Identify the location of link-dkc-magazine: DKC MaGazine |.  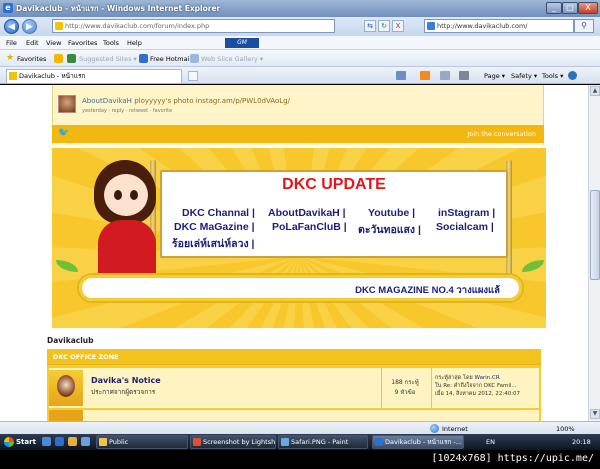
(214, 227).